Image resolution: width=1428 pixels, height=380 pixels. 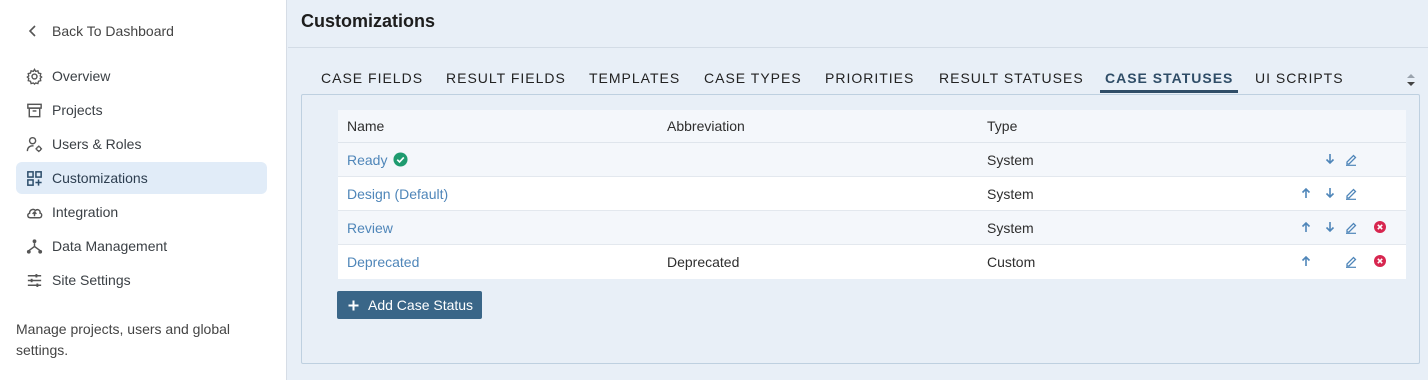 I want to click on status-name-link: Review, so click(x=370, y=228).